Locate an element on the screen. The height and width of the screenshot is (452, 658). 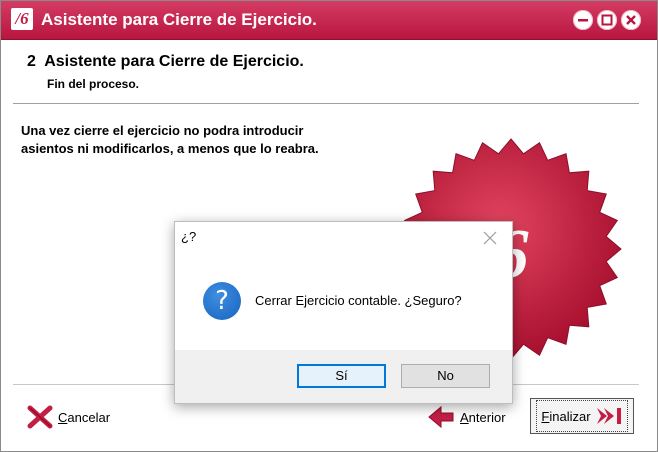
dialog-close-icon is located at coordinates (490, 238).